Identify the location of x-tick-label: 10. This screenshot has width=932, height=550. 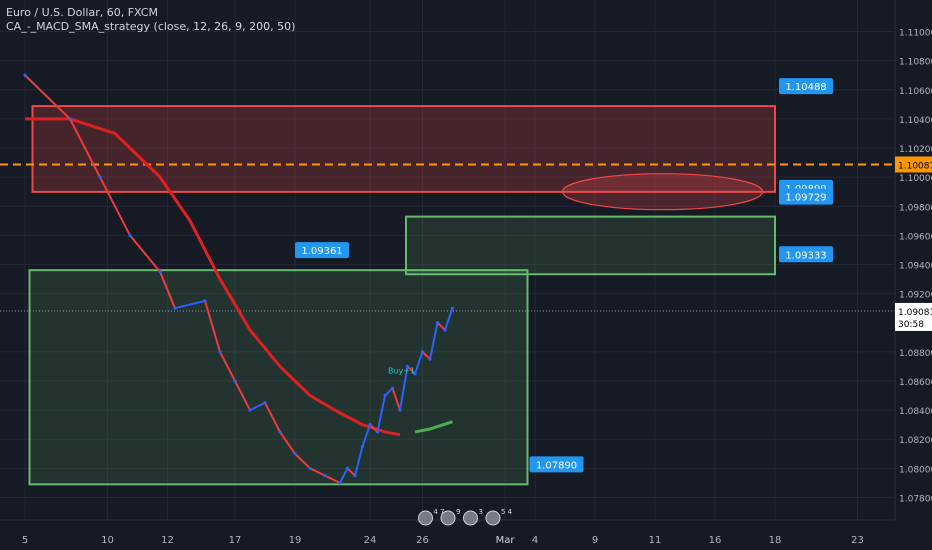
(107, 540).